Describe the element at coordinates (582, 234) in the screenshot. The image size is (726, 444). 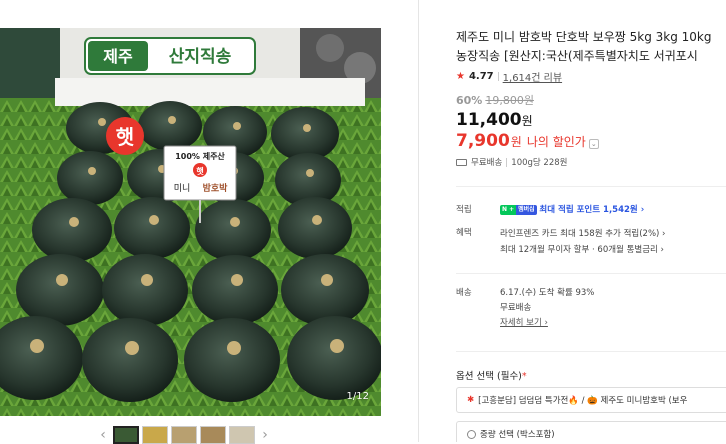
I see `card-benefit-link: 라인프렌즈 카드 최대 158원 추가 적립(2%) ›` at that location.